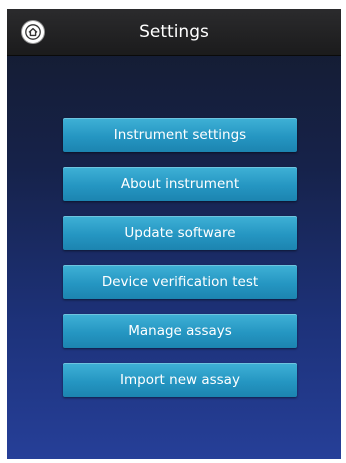  I want to click on page-title: Settings, so click(174, 32).